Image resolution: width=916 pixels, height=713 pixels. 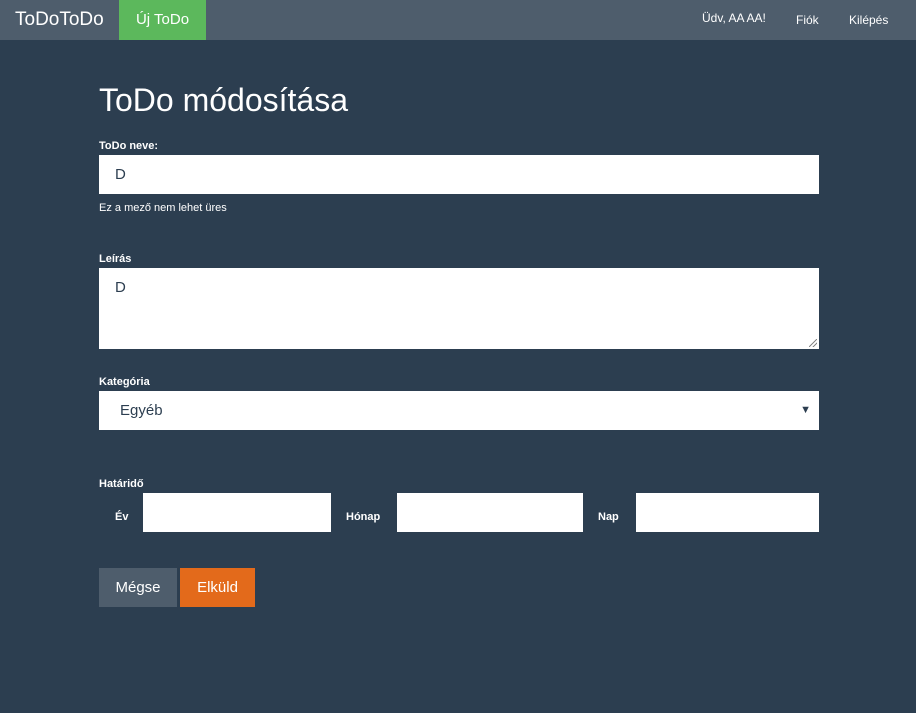 What do you see at coordinates (459, 410) in the screenshot?
I see `category-select: Egyéb ▼` at bounding box center [459, 410].